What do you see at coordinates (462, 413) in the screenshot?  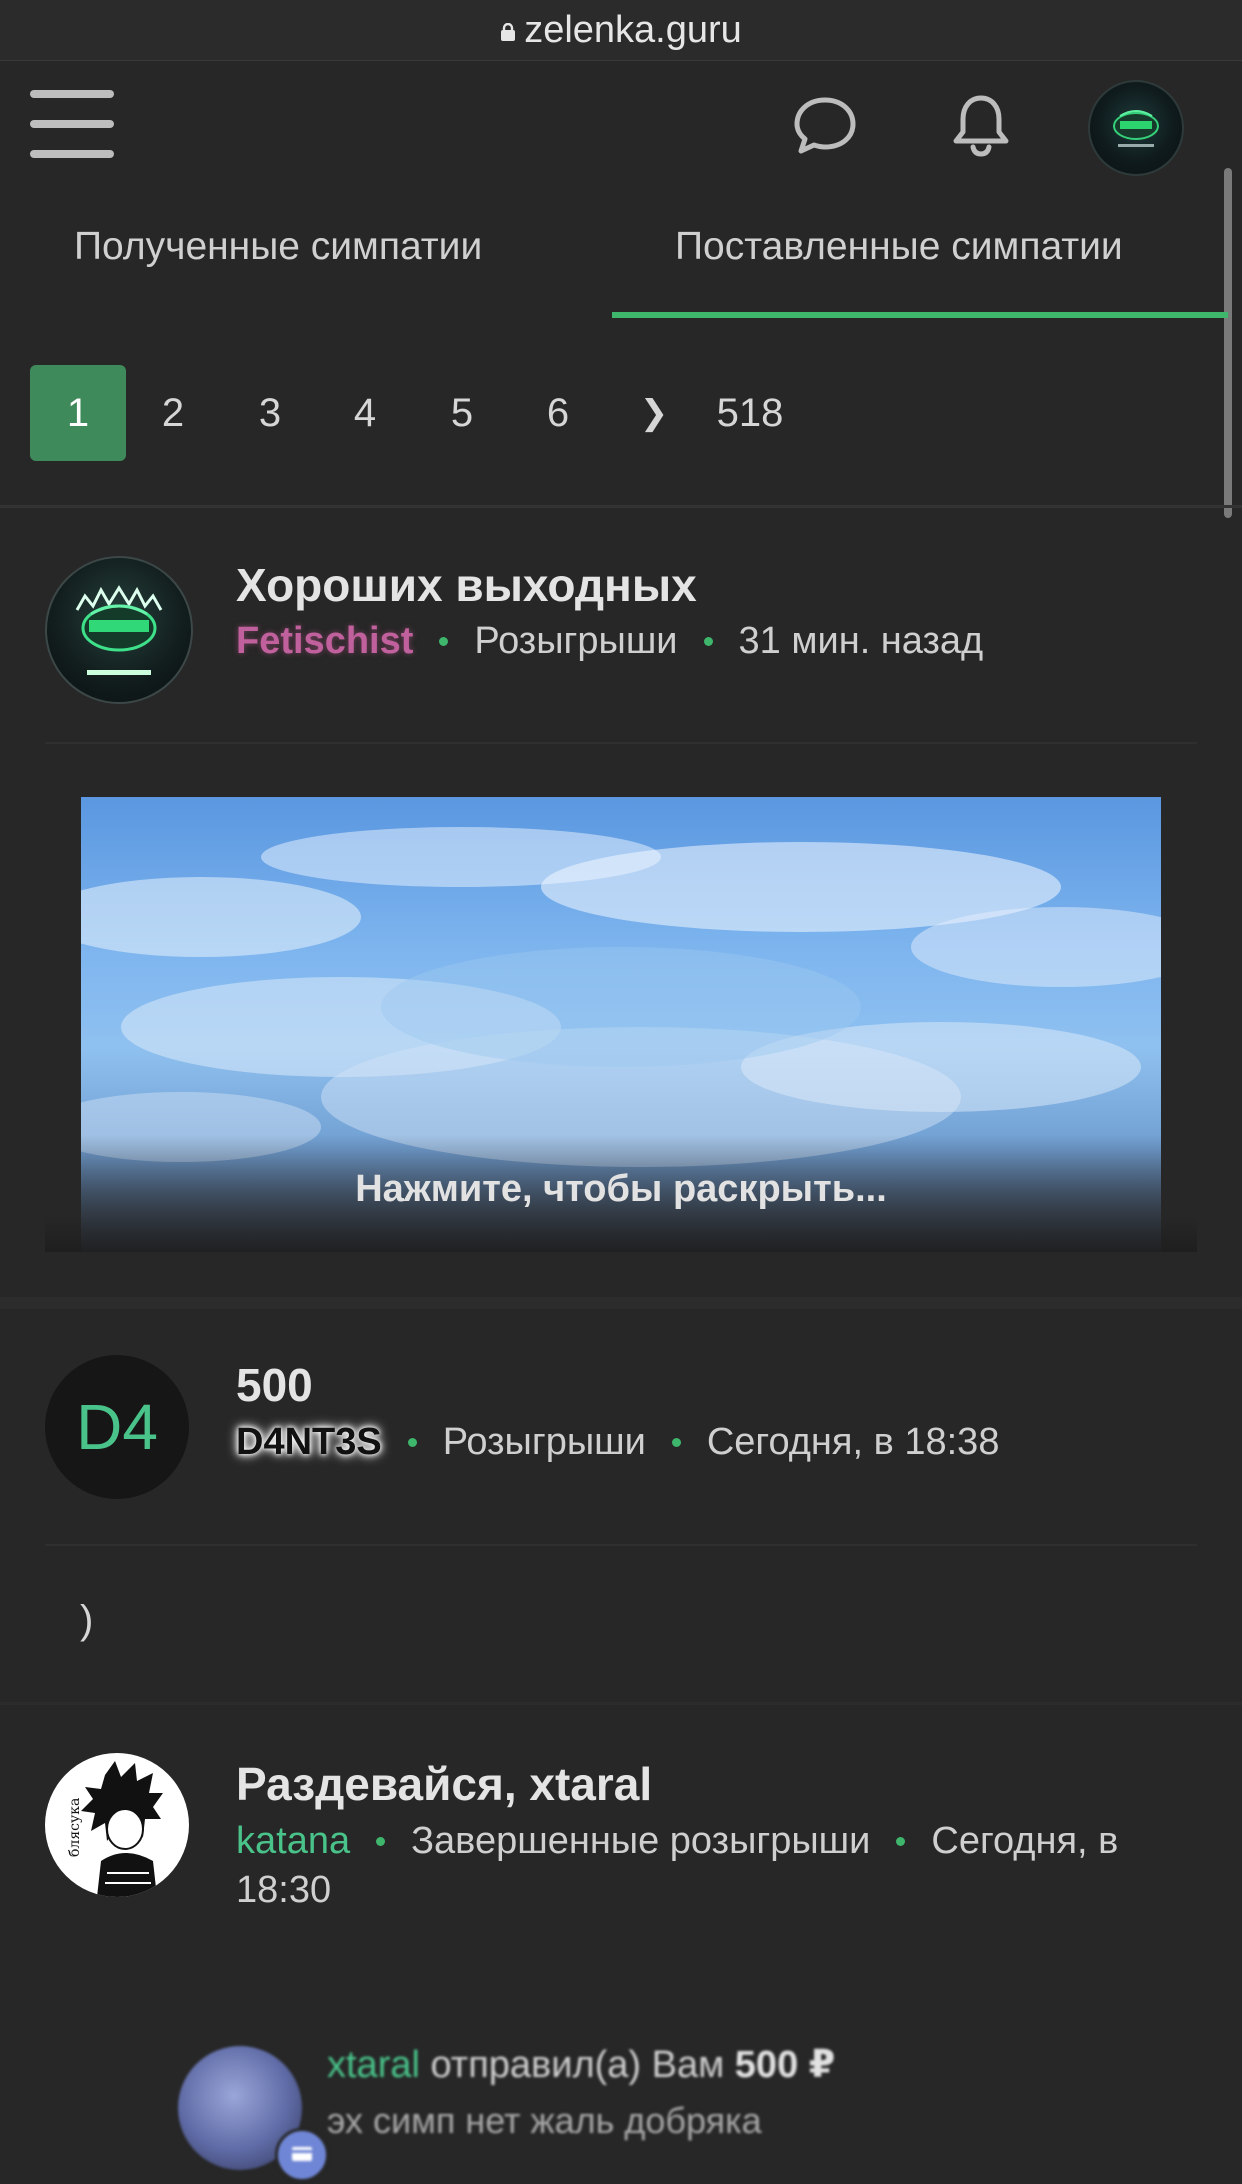 I see `page-5-button: 5` at bounding box center [462, 413].